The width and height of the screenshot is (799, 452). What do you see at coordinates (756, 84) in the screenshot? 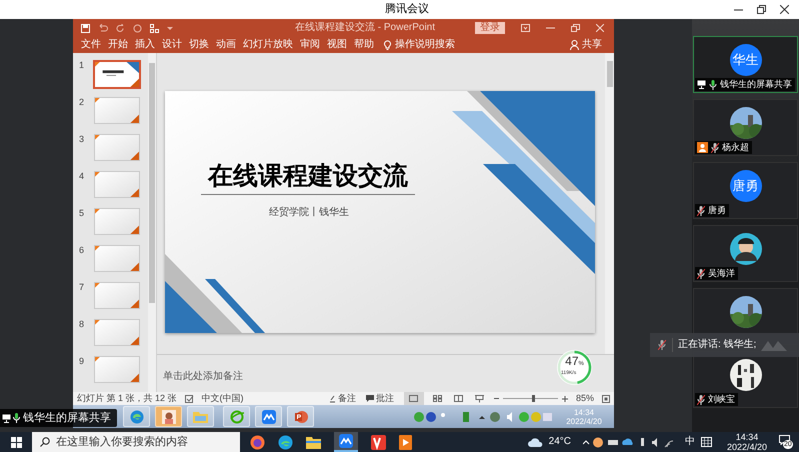
I see `participant-name: 钱华生的屏幕共享` at bounding box center [756, 84].